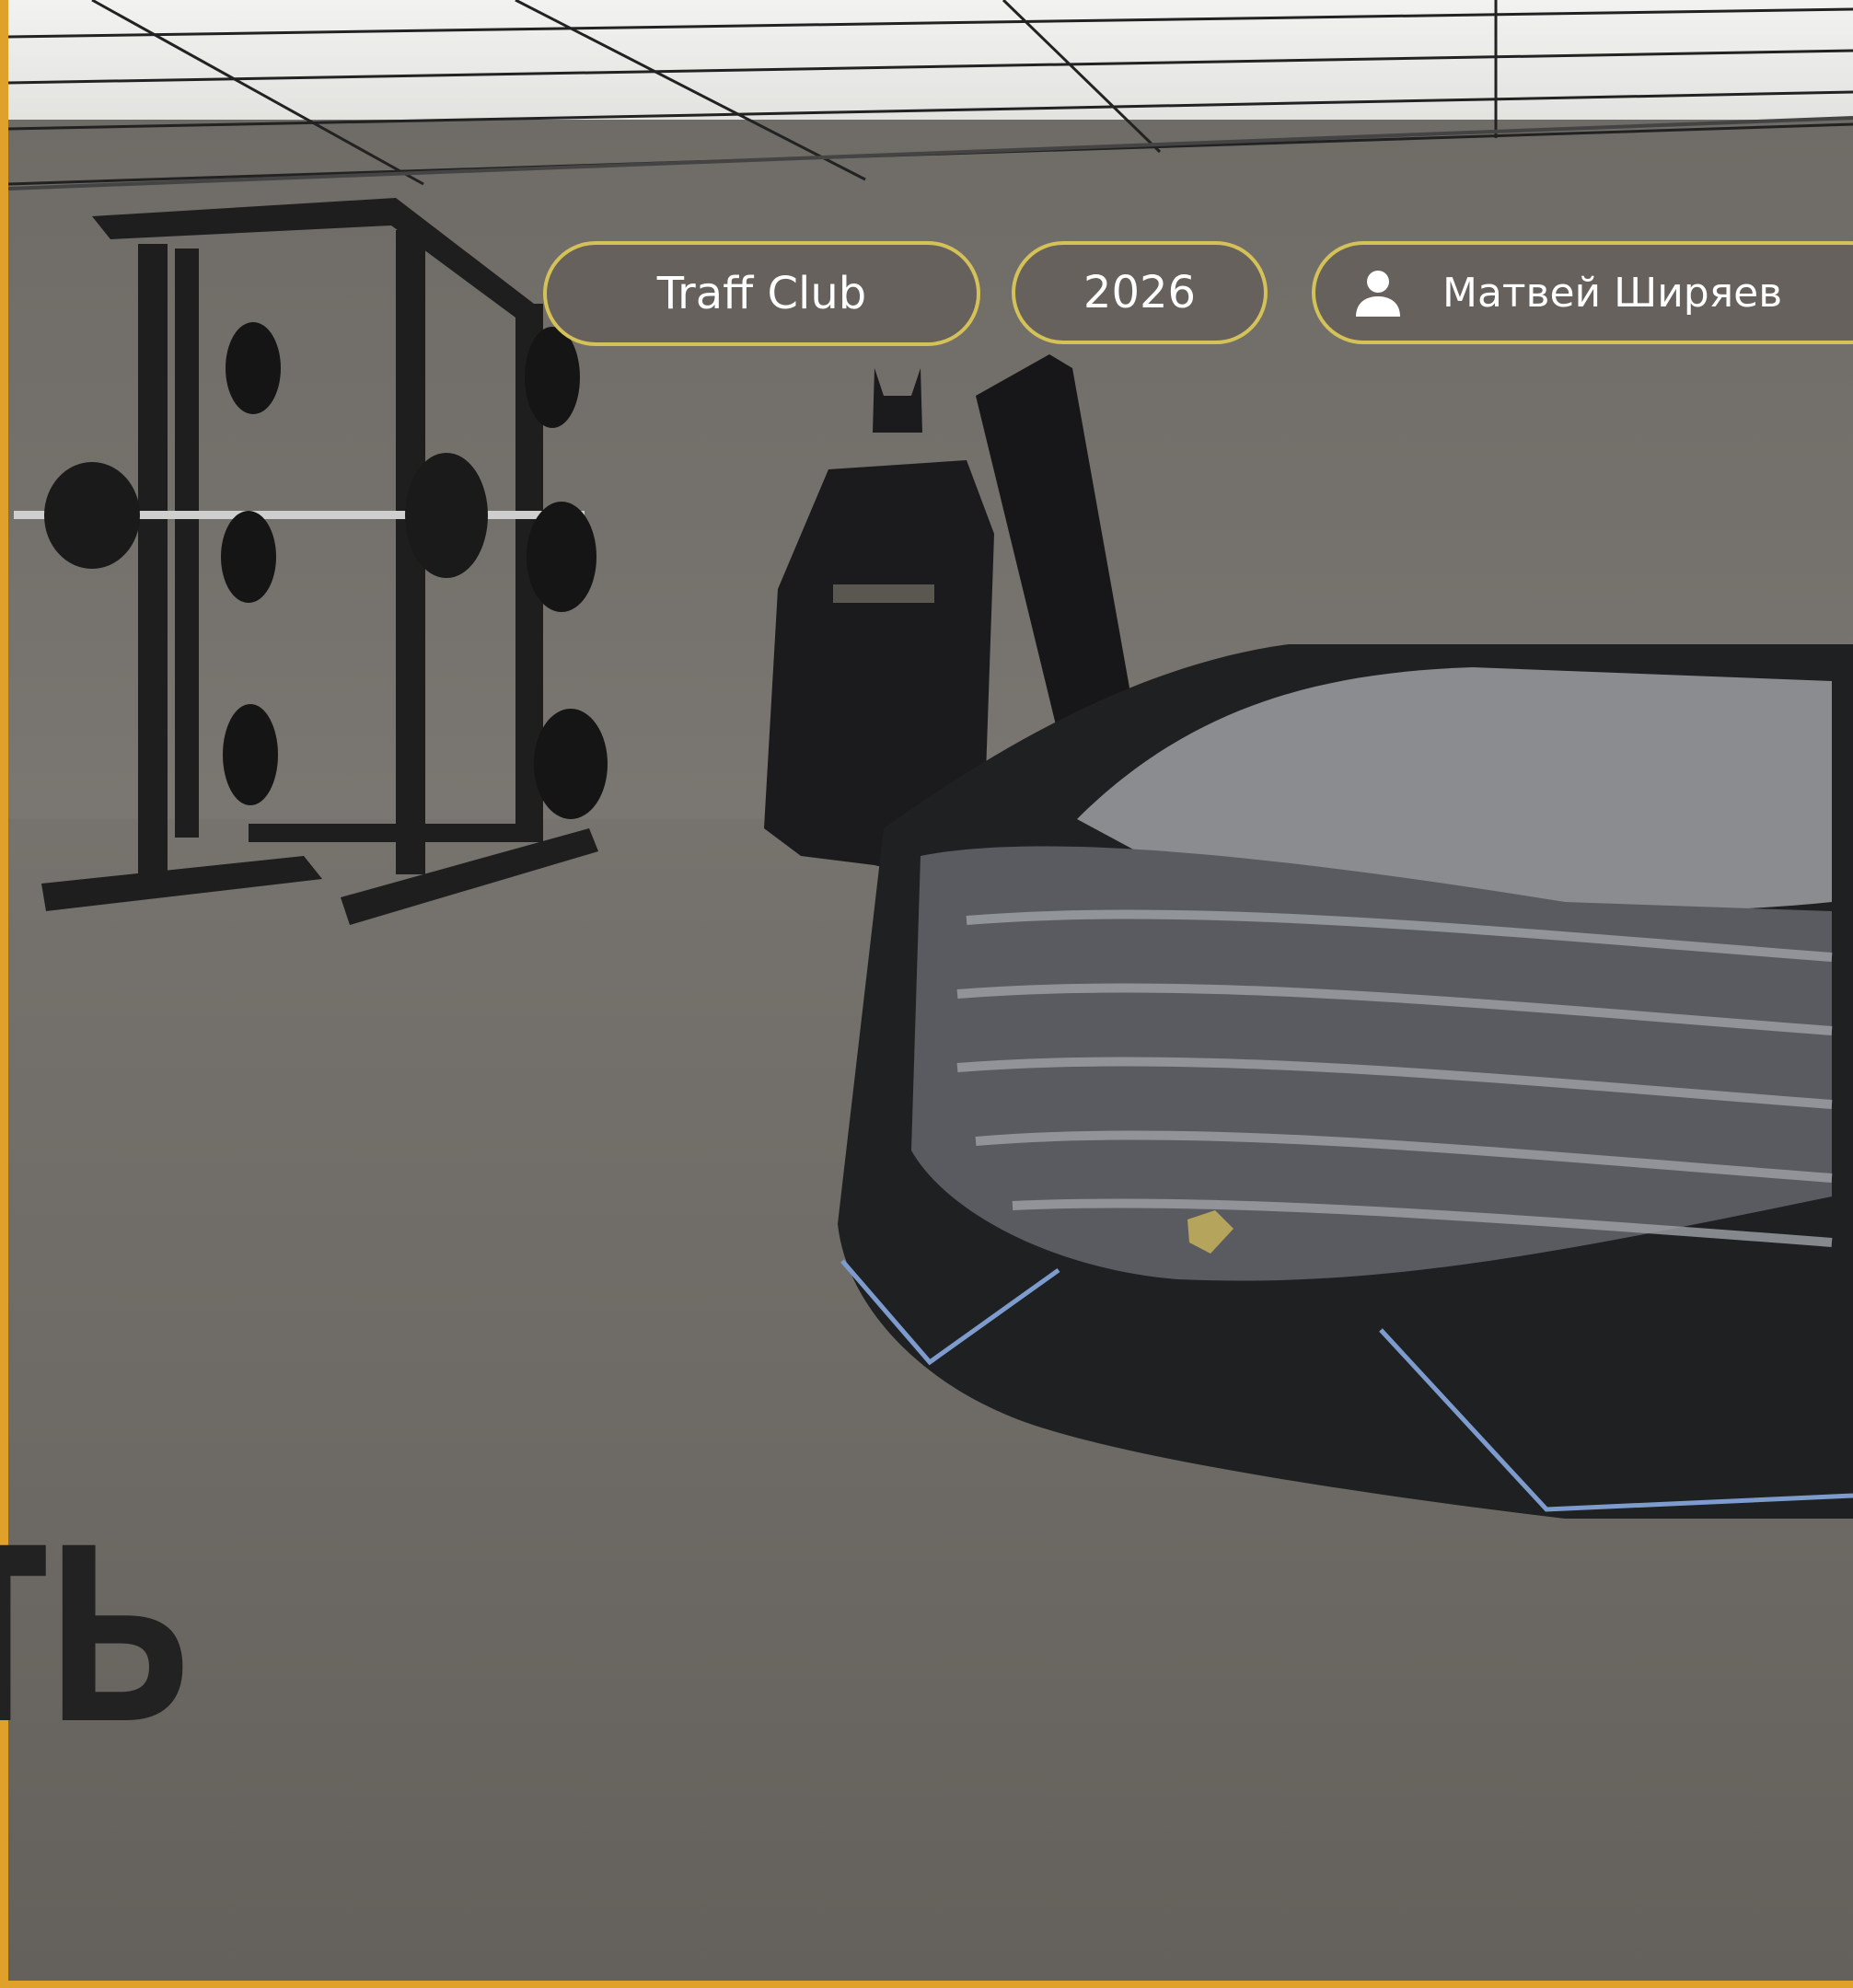 The image size is (1853, 1988). Describe the element at coordinates (96, 1606) in the screenshot. I see `headline-fragment: ть` at that location.